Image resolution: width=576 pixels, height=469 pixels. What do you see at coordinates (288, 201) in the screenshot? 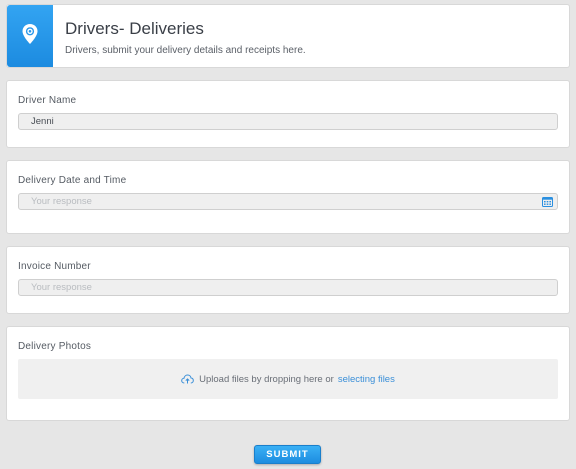
I see `delivery-datetime-input: Your response` at bounding box center [288, 201].